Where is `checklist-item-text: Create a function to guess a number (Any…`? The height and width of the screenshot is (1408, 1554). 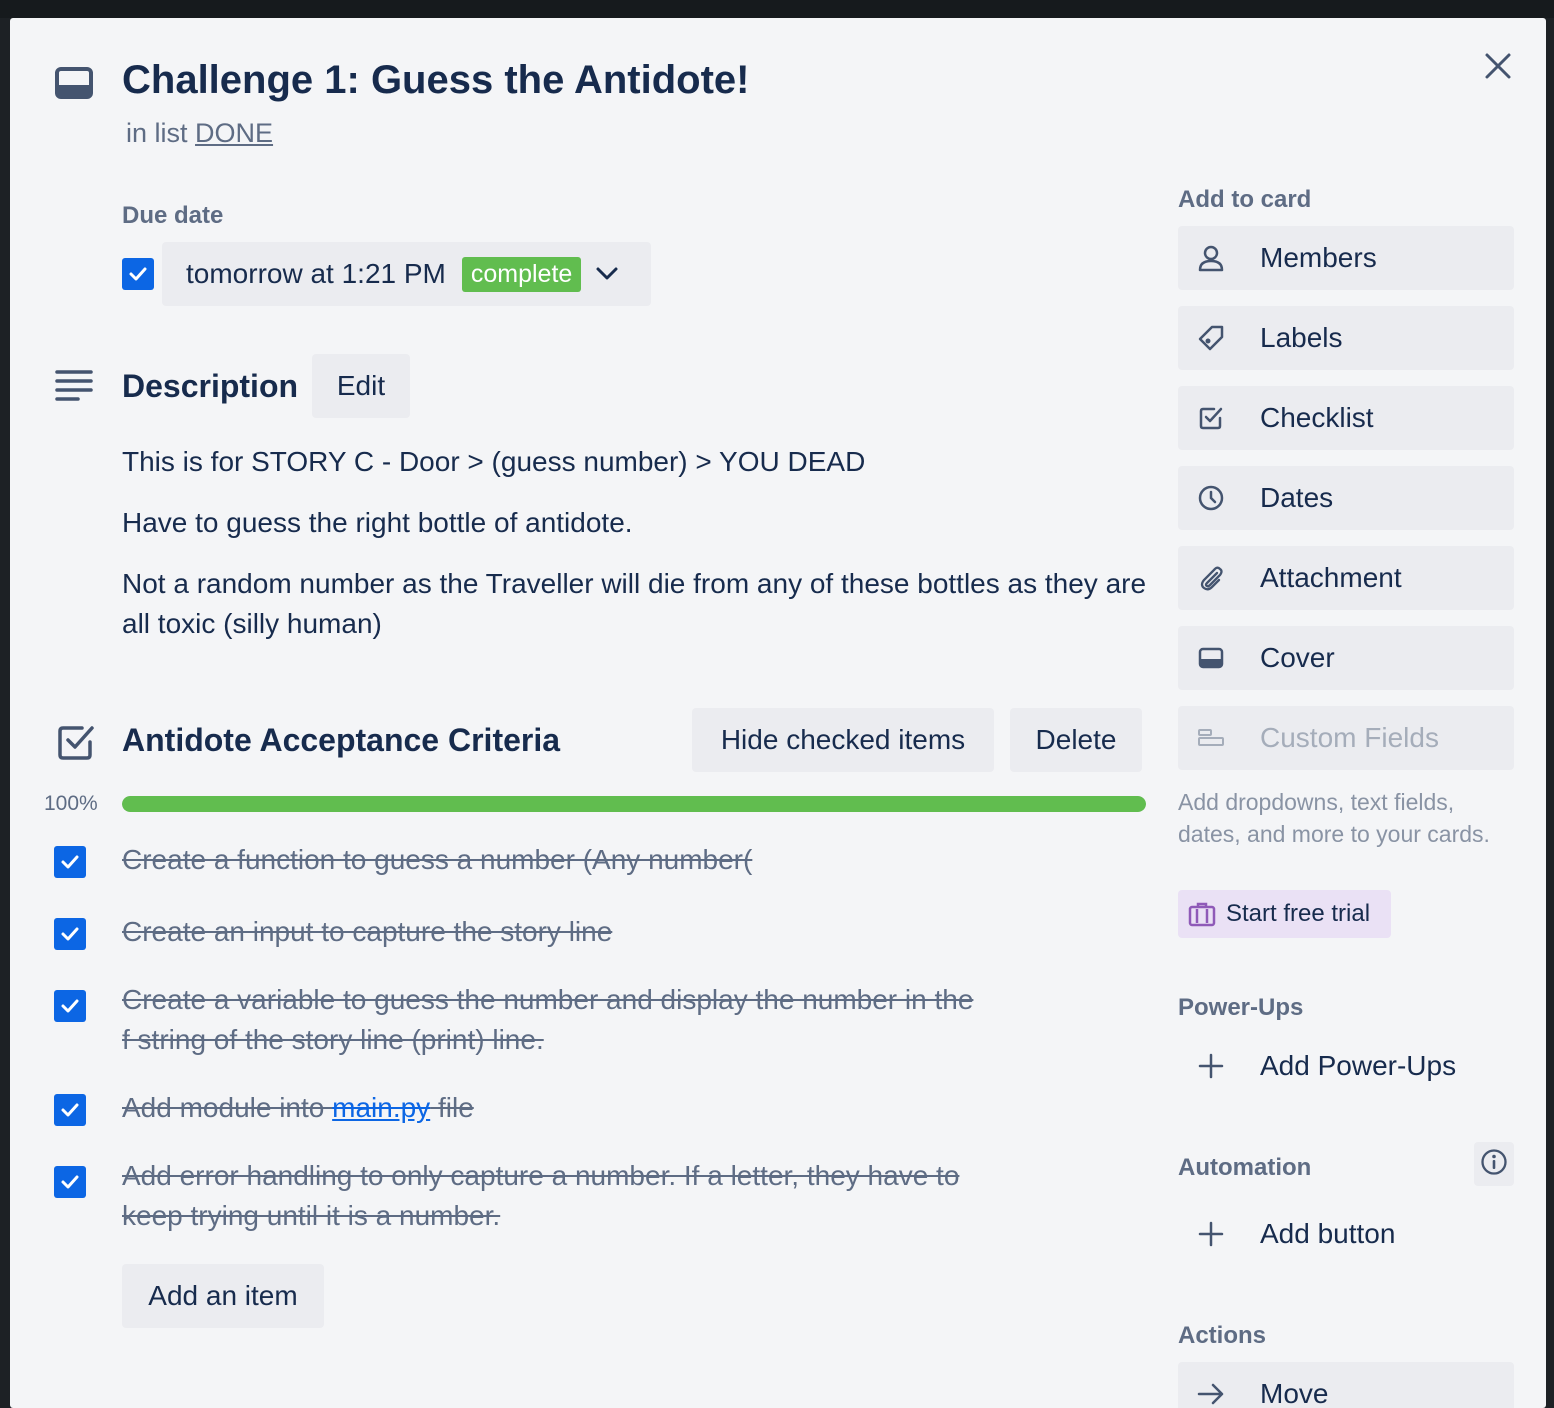 checklist-item-text: Create a function to guess a number (Any… is located at coordinates (552, 860).